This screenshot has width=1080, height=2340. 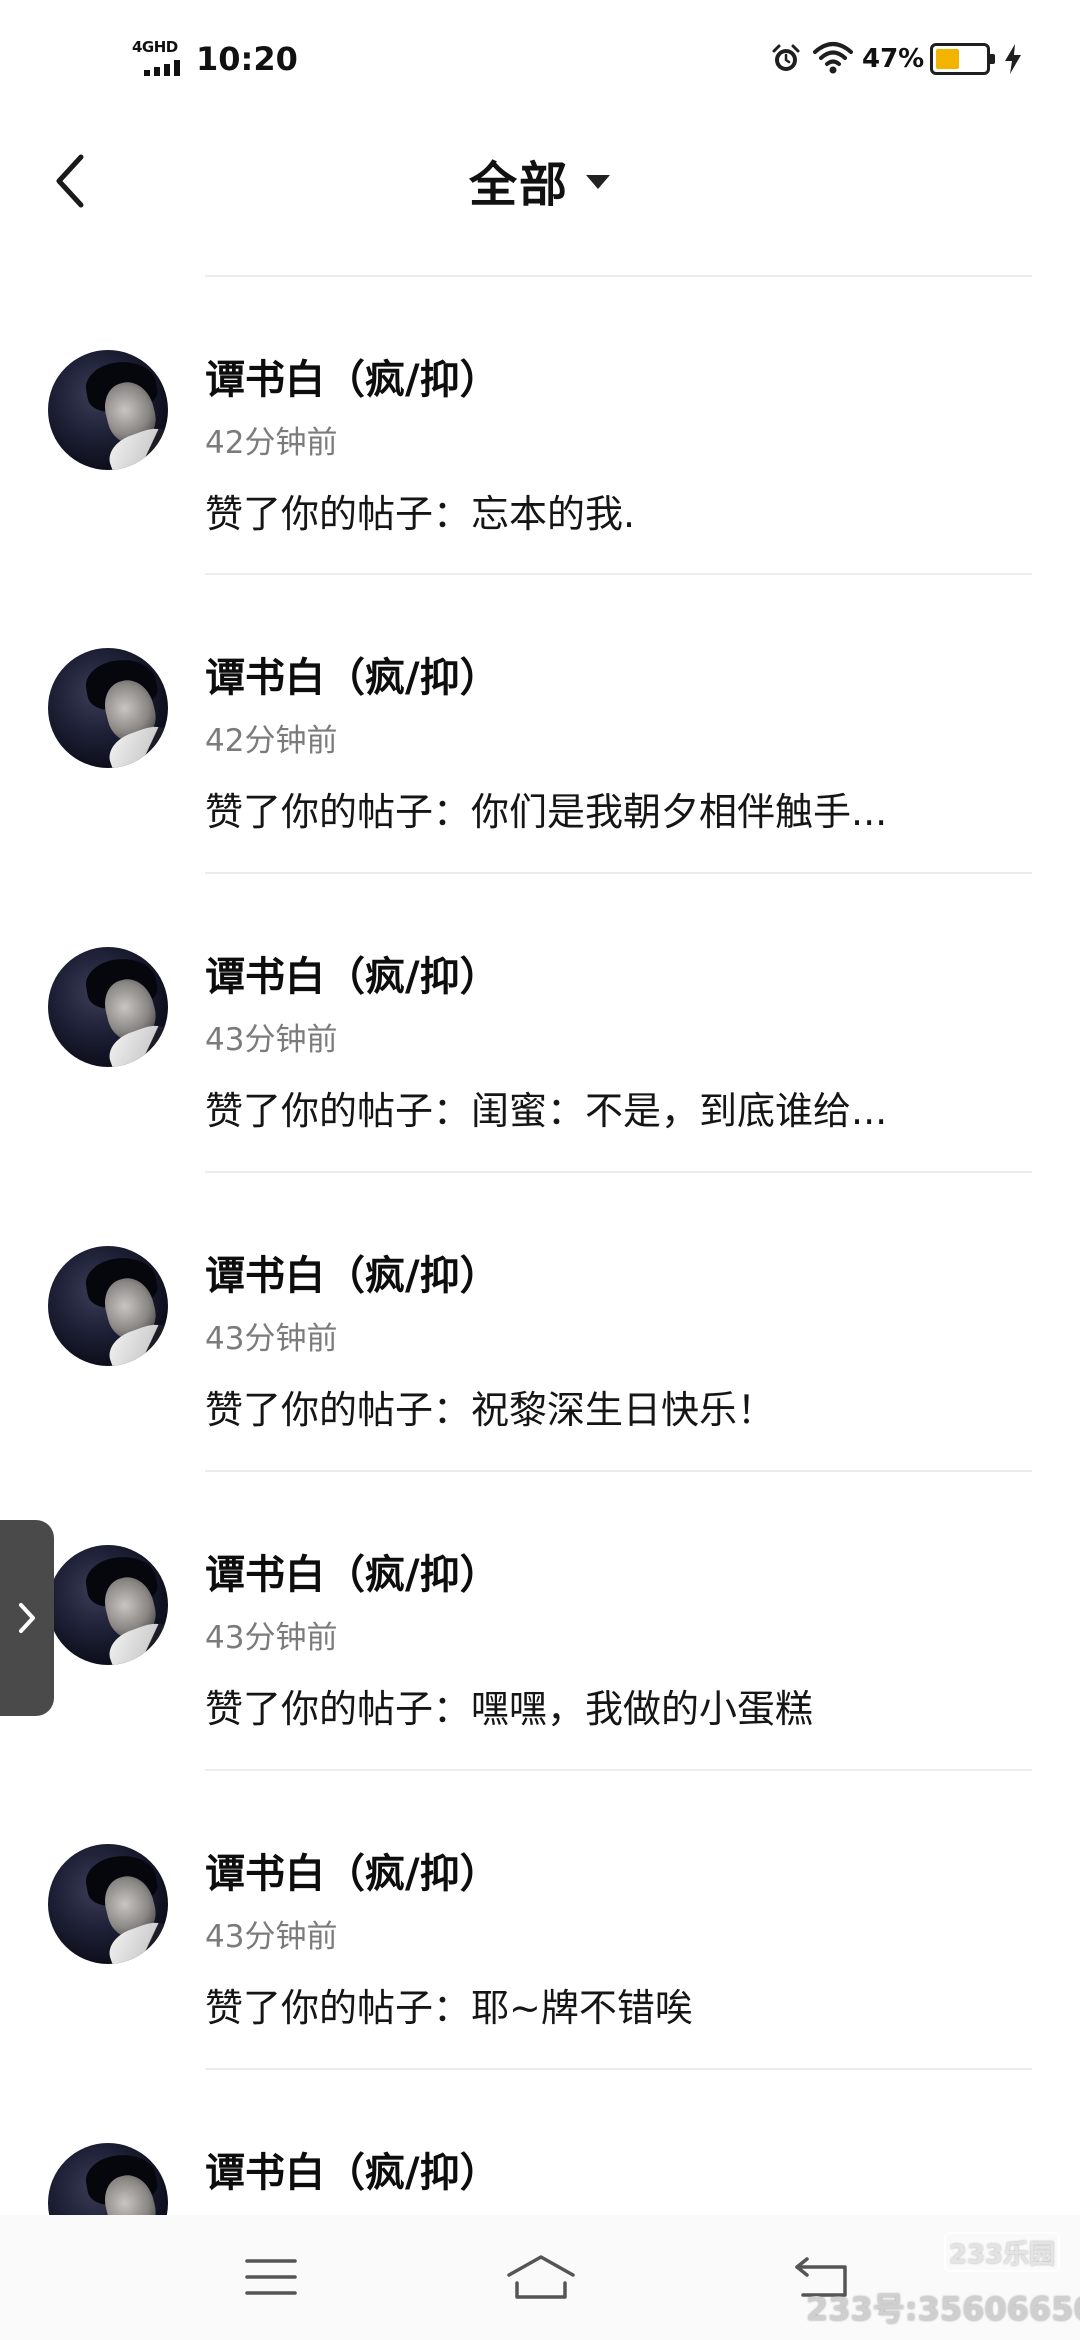 What do you see at coordinates (540, 57) in the screenshot?
I see `status-bar: 4GHD 10:20 47%` at bounding box center [540, 57].